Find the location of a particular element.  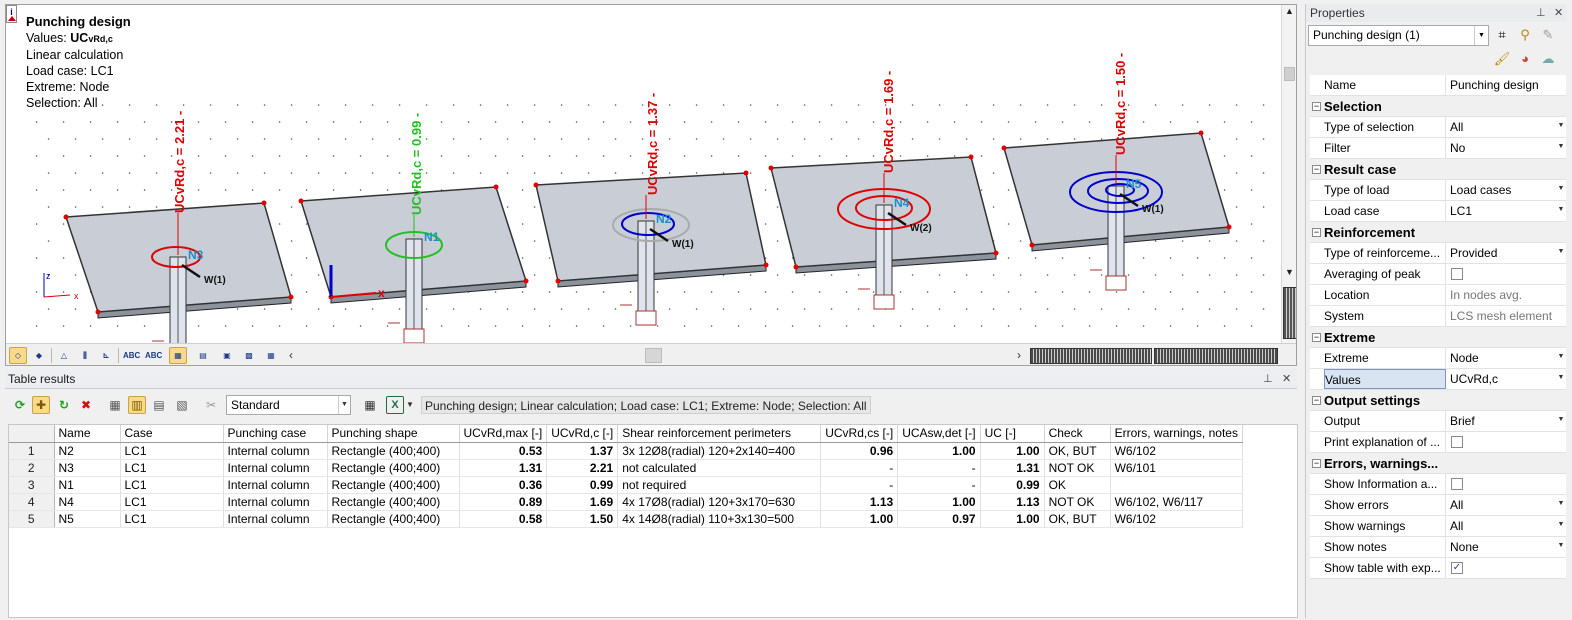

table-cell-name: N5 is located at coordinates (87, 519).